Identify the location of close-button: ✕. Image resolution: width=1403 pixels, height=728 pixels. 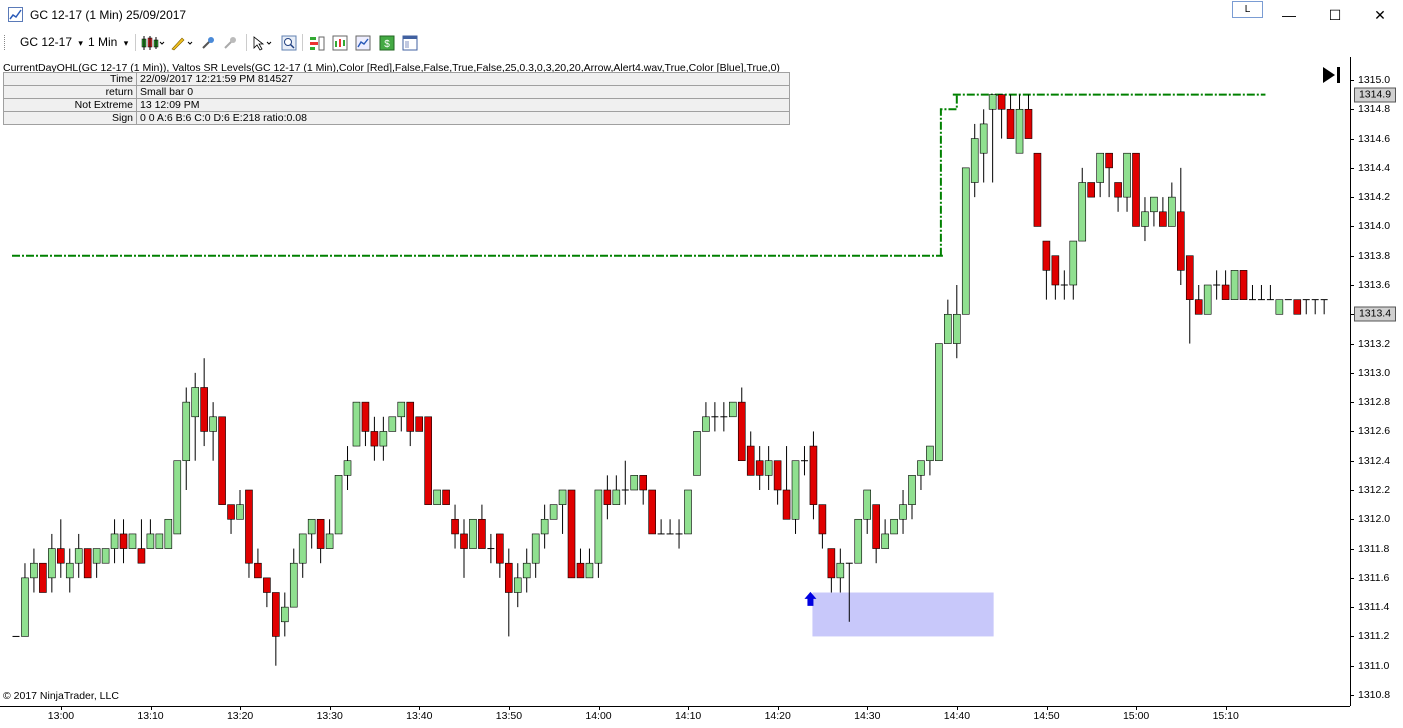
(1380, 15).